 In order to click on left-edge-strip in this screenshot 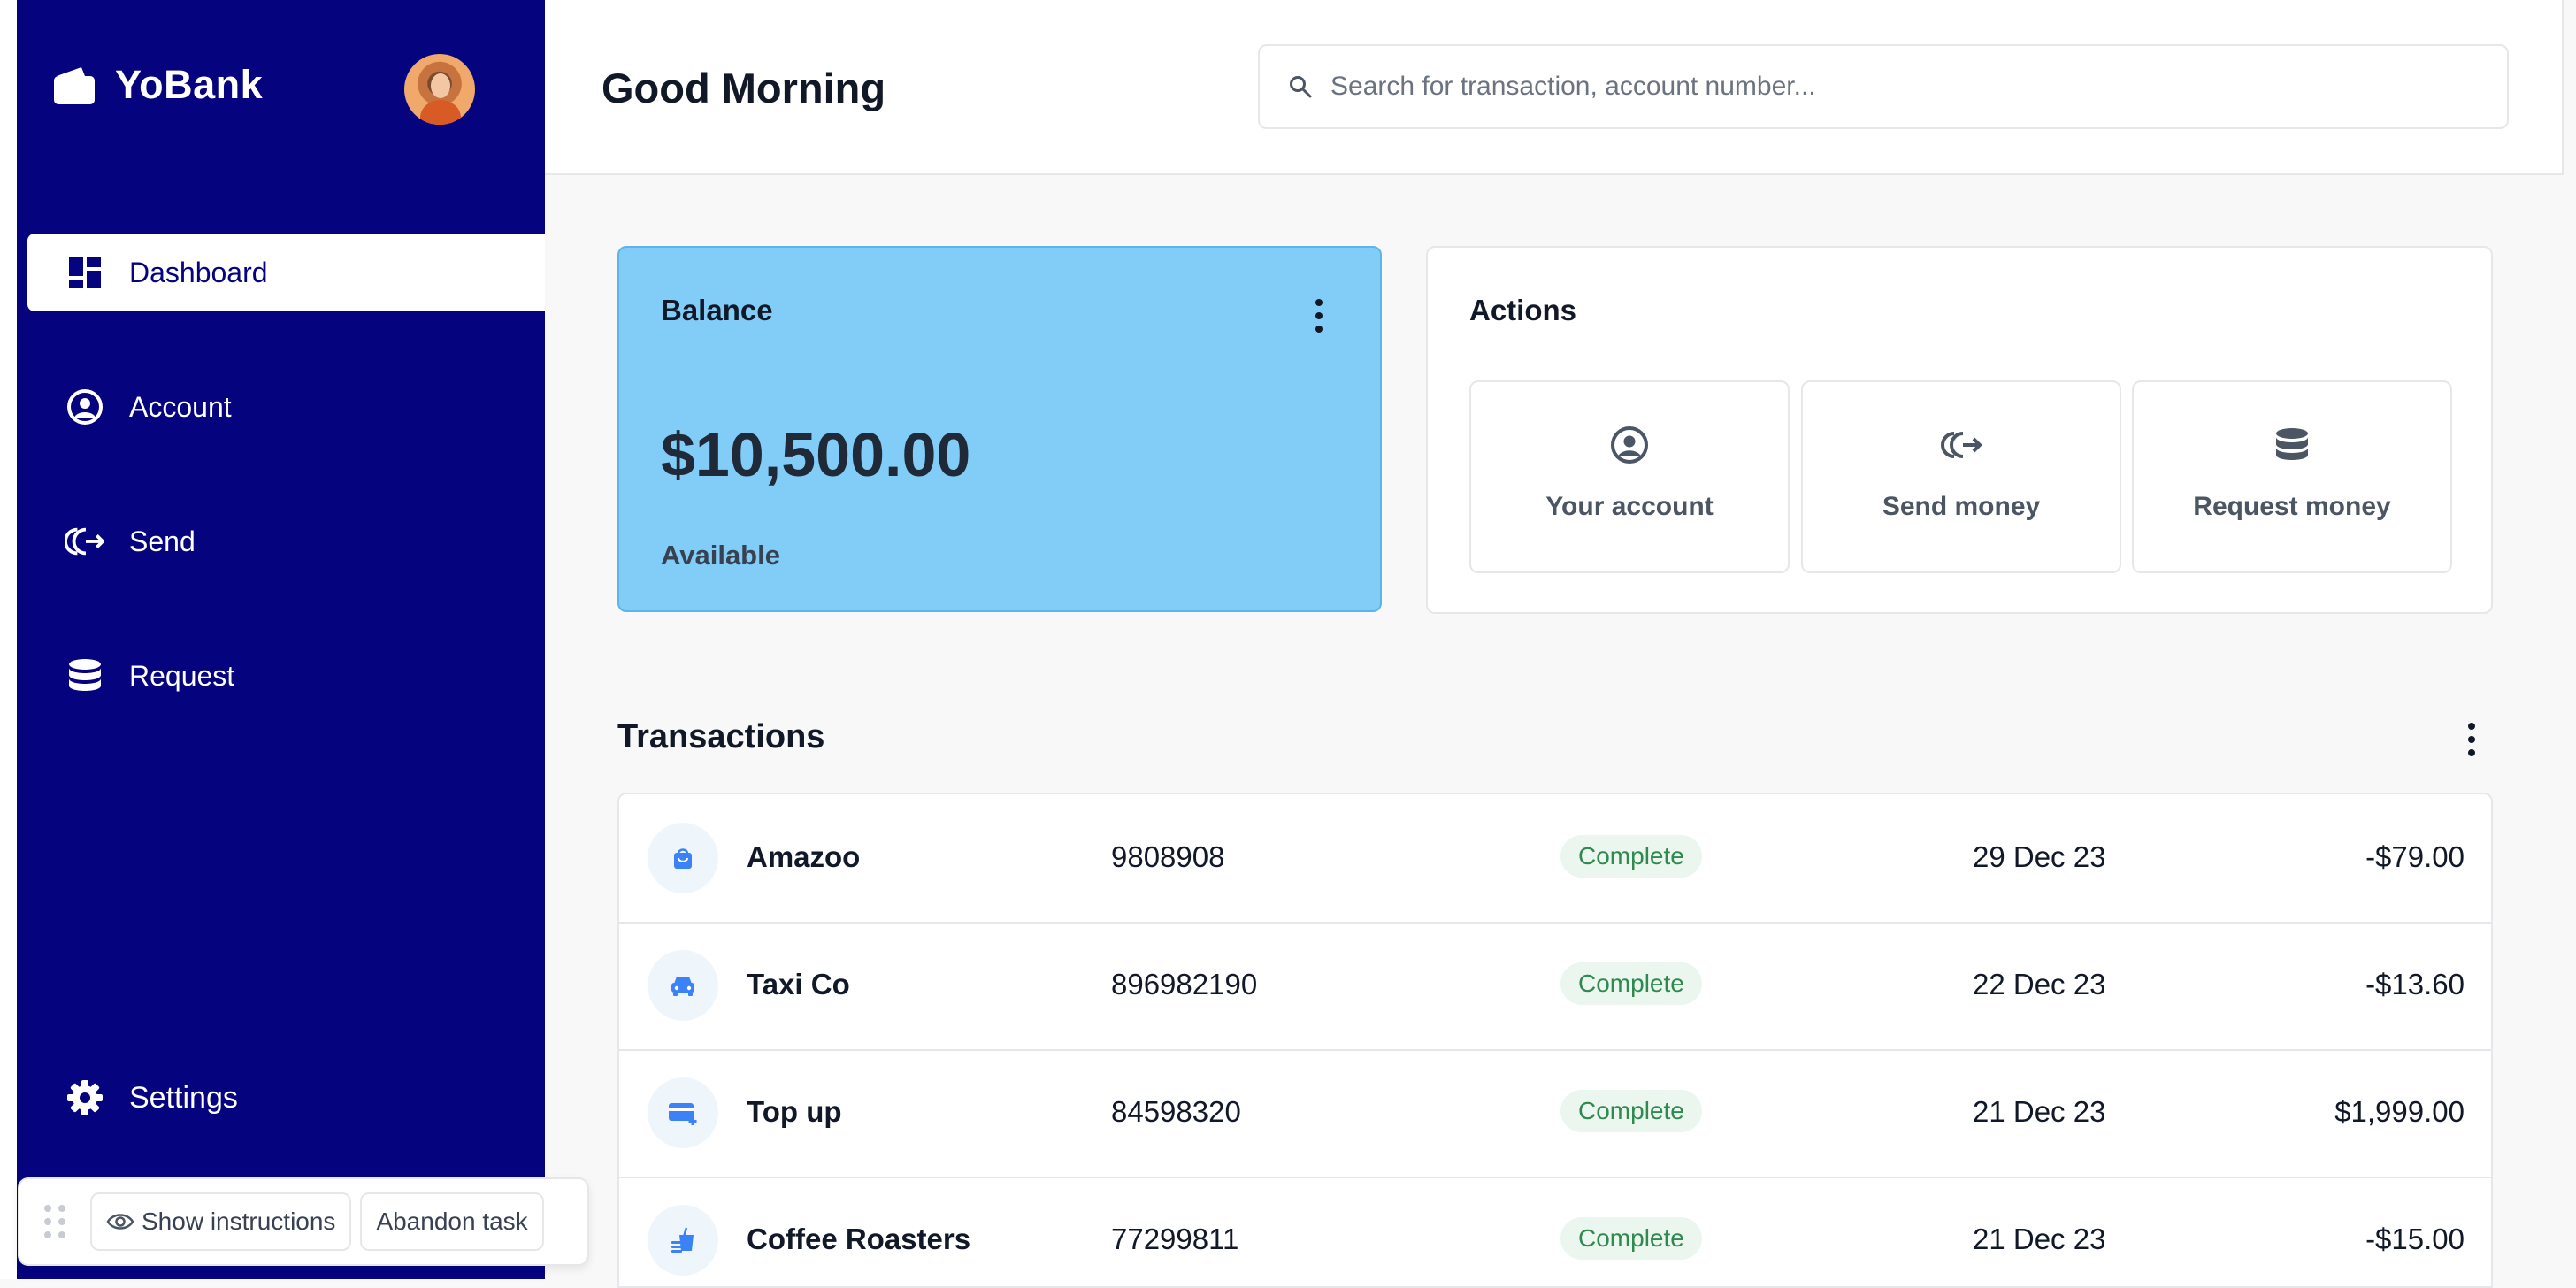, I will do `click(8, 639)`.